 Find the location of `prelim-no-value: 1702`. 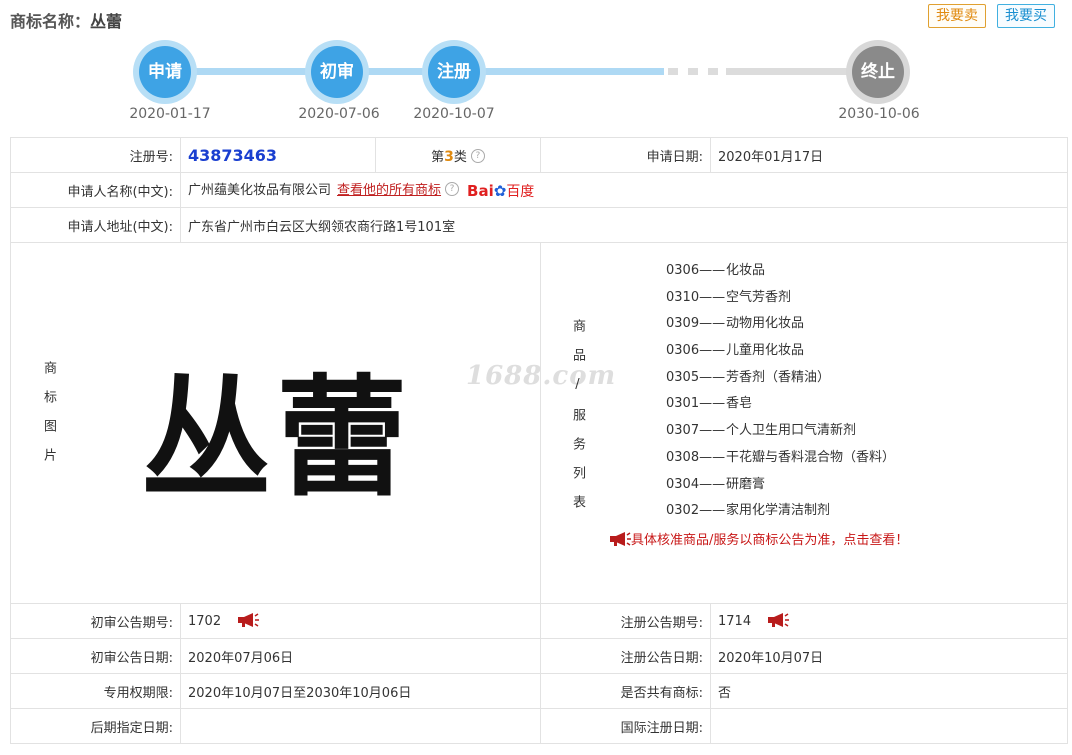

prelim-no-value: 1702 is located at coordinates (205, 621).